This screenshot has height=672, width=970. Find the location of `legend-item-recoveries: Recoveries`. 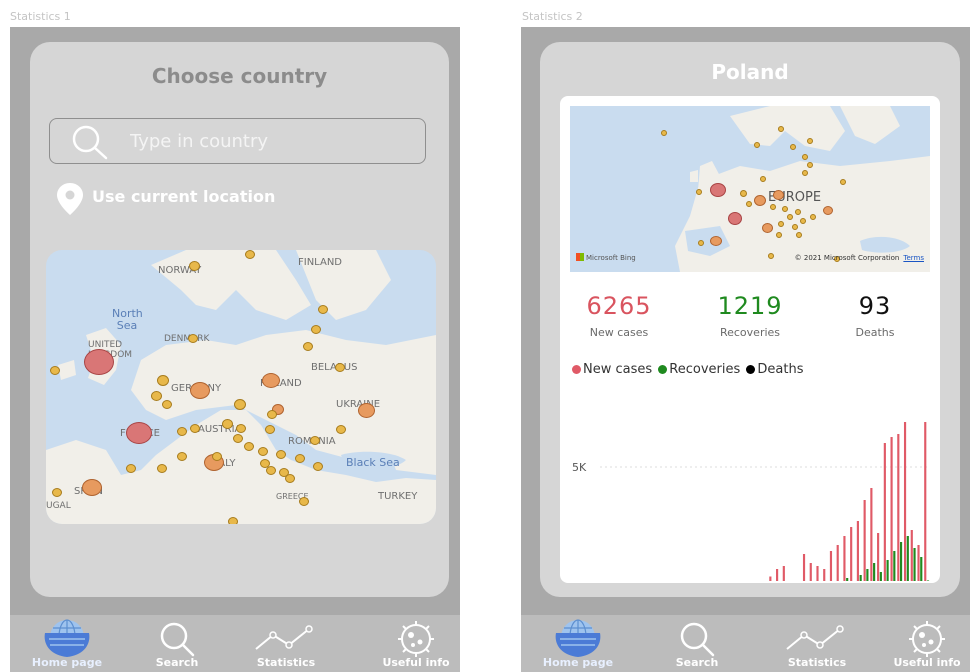

legend-item-recoveries: Recoveries is located at coordinates (699, 369).